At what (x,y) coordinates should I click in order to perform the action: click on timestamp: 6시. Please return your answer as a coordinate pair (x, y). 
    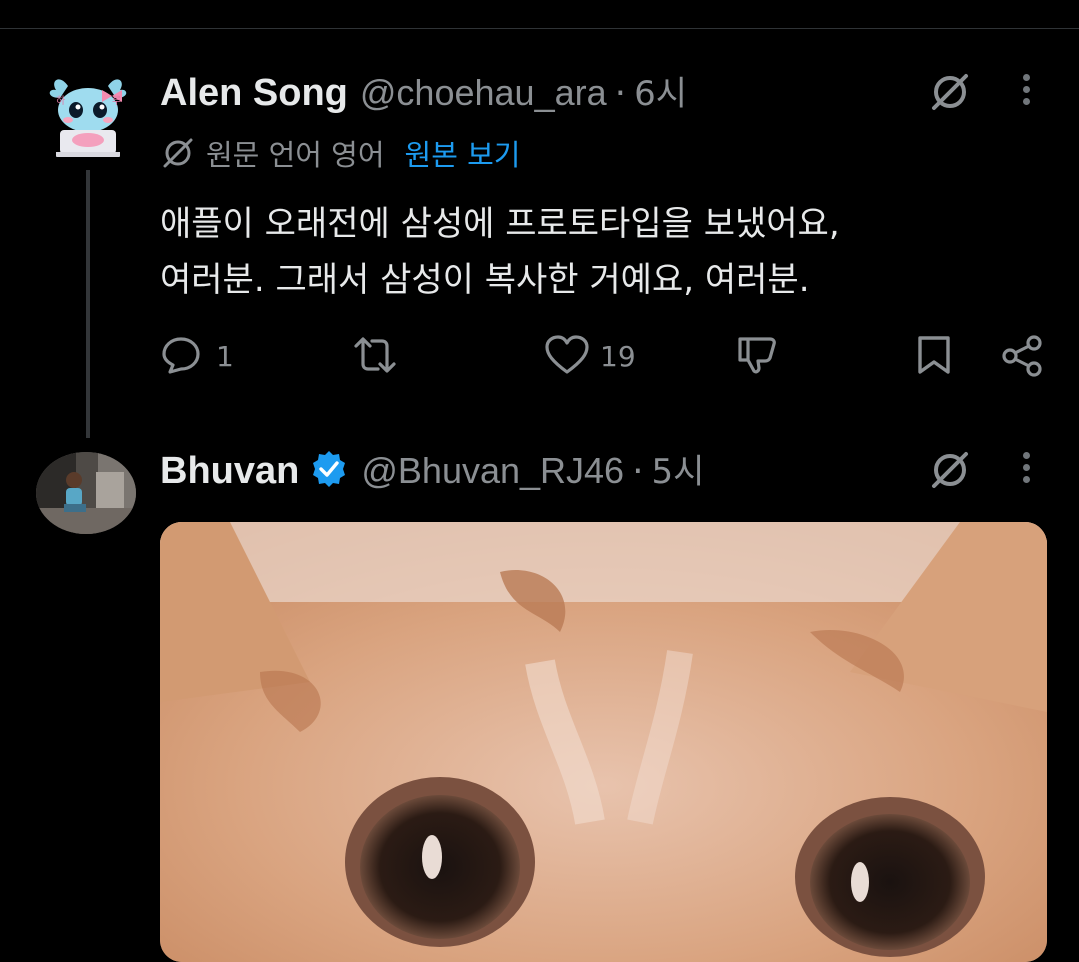
    Looking at the image, I should click on (660, 90).